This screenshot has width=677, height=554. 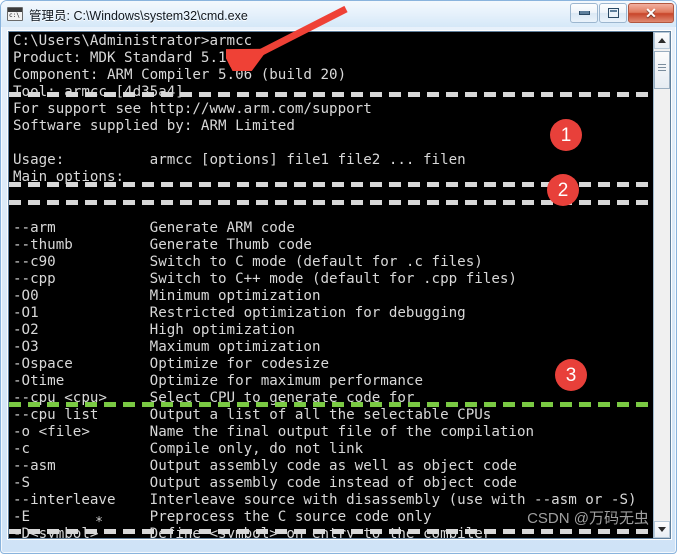 What do you see at coordinates (661, 285) in the screenshot?
I see `console-scrollbar` at bounding box center [661, 285].